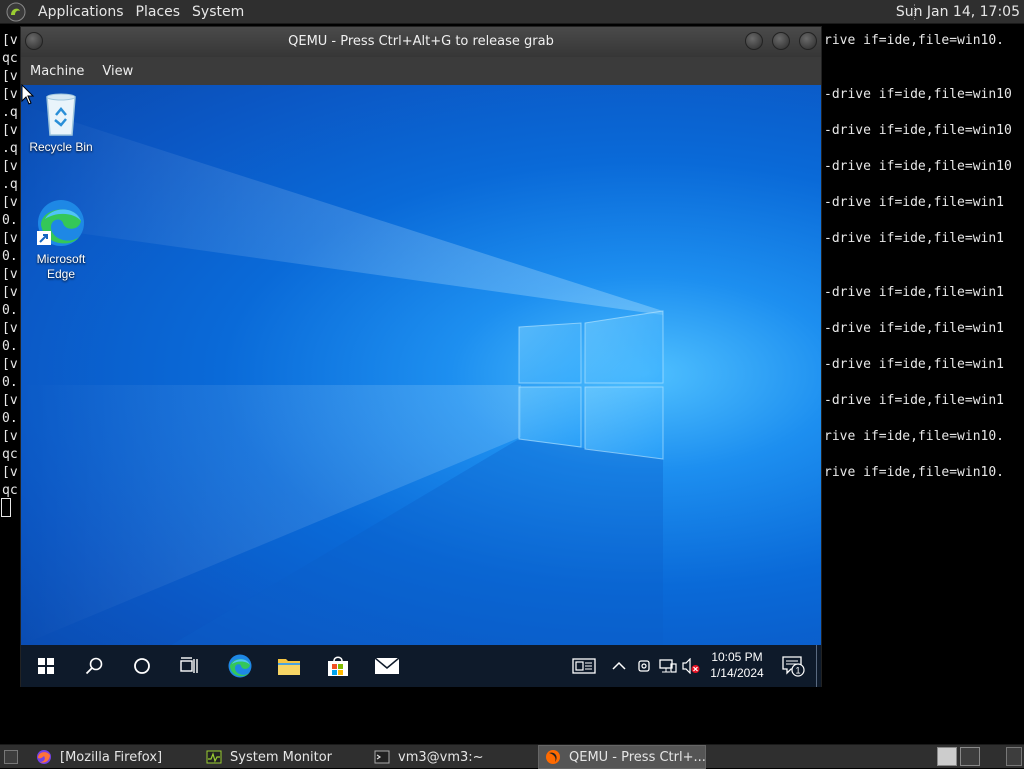 This screenshot has height=769, width=1024. I want to click on system-menu: System, so click(218, 12).